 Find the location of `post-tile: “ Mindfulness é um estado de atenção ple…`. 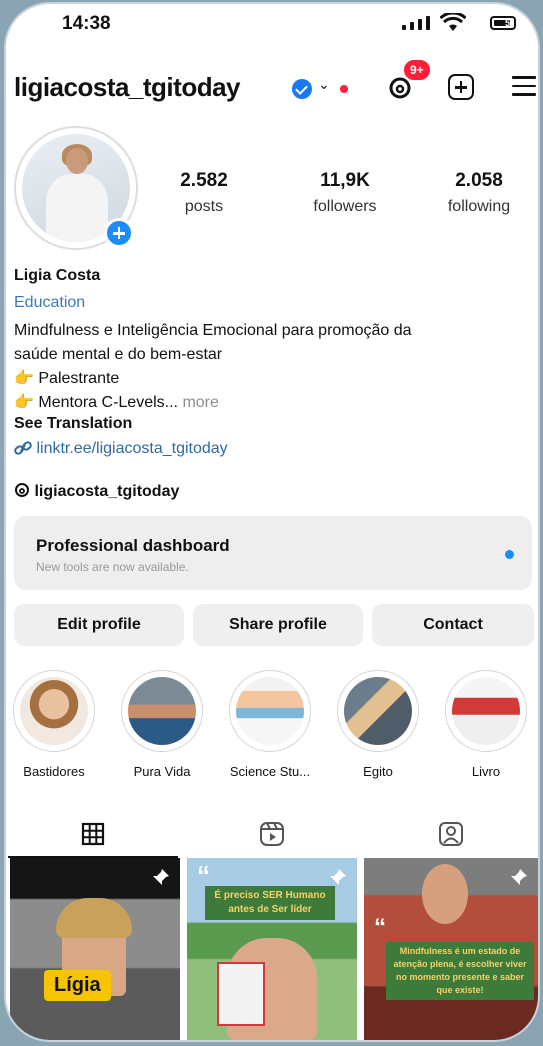

post-tile: “ Mindfulness é um estado de atenção ple… is located at coordinates (451, 949).